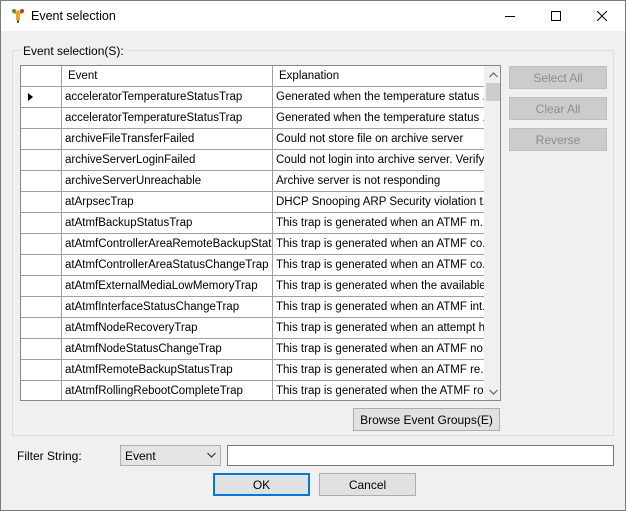 The height and width of the screenshot is (511, 626). Describe the element at coordinates (167, 181) in the screenshot. I see `event-cell: archiveServerUnreachable` at that location.